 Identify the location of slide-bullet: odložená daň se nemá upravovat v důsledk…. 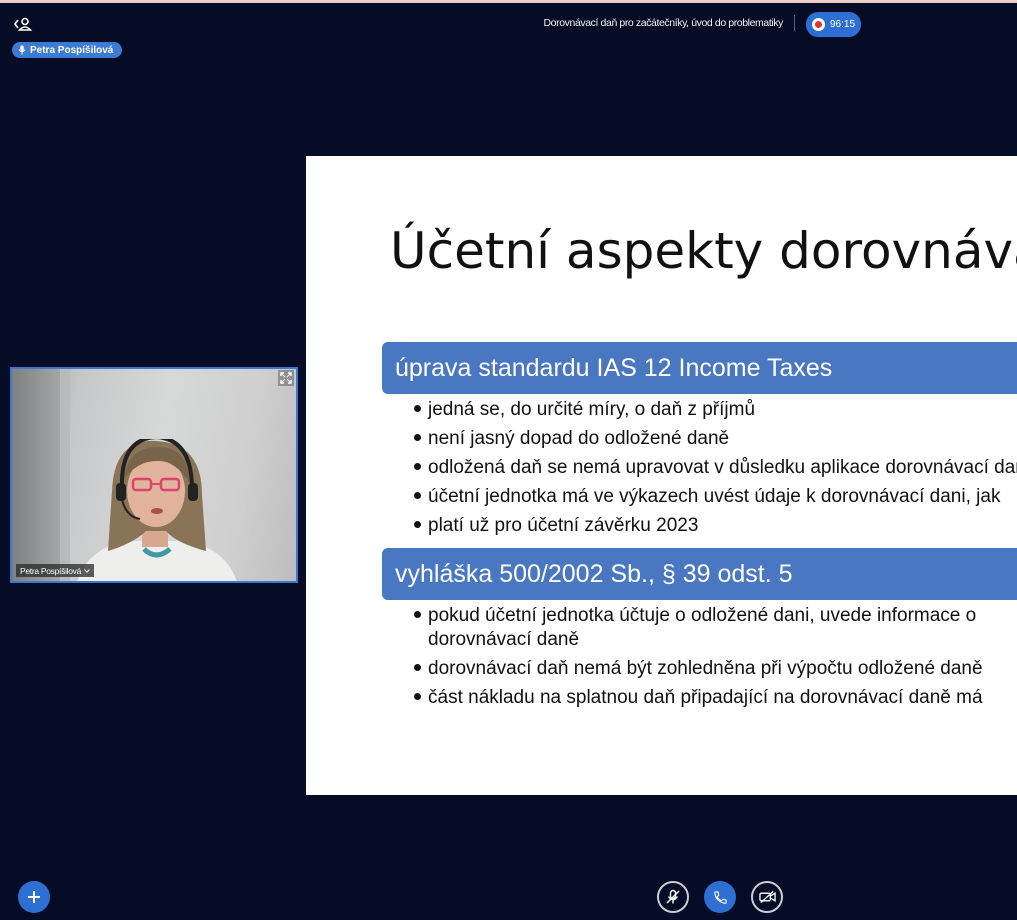
(714, 468).